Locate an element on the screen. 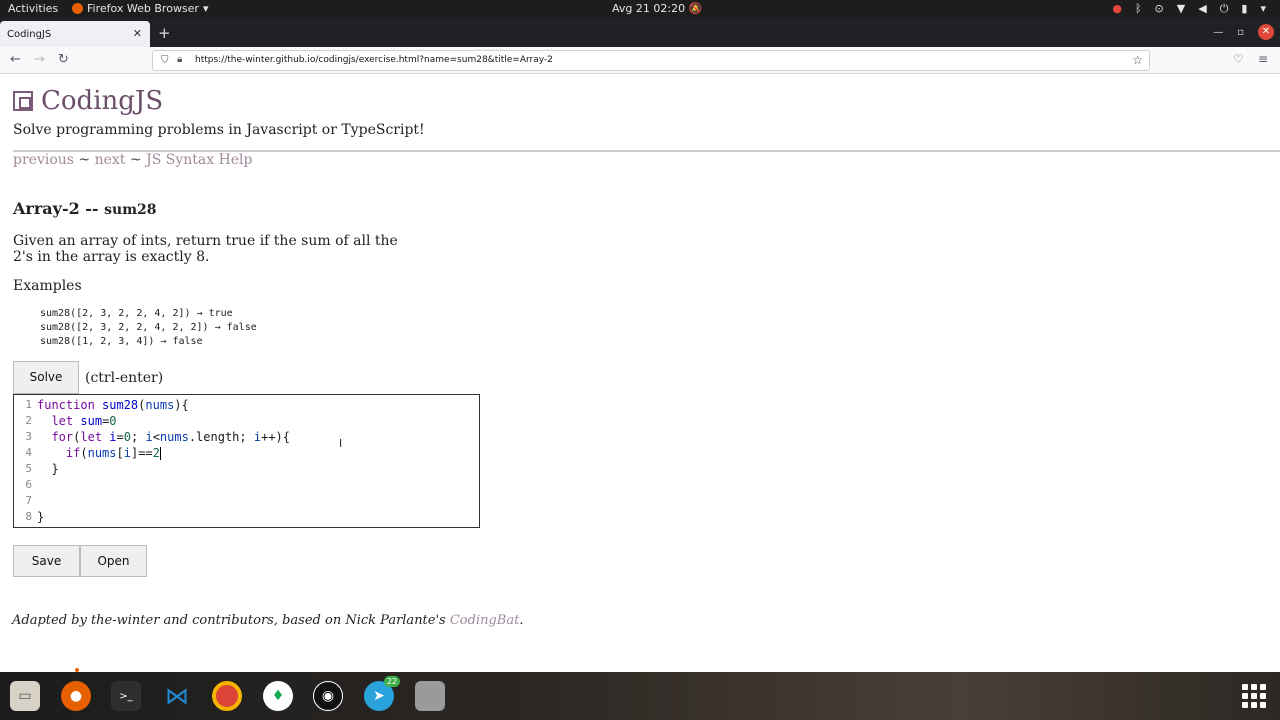 The height and width of the screenshot is (720, 1280). code-line: 1 function sum28(nums){ is located at coordinates (246, 406).